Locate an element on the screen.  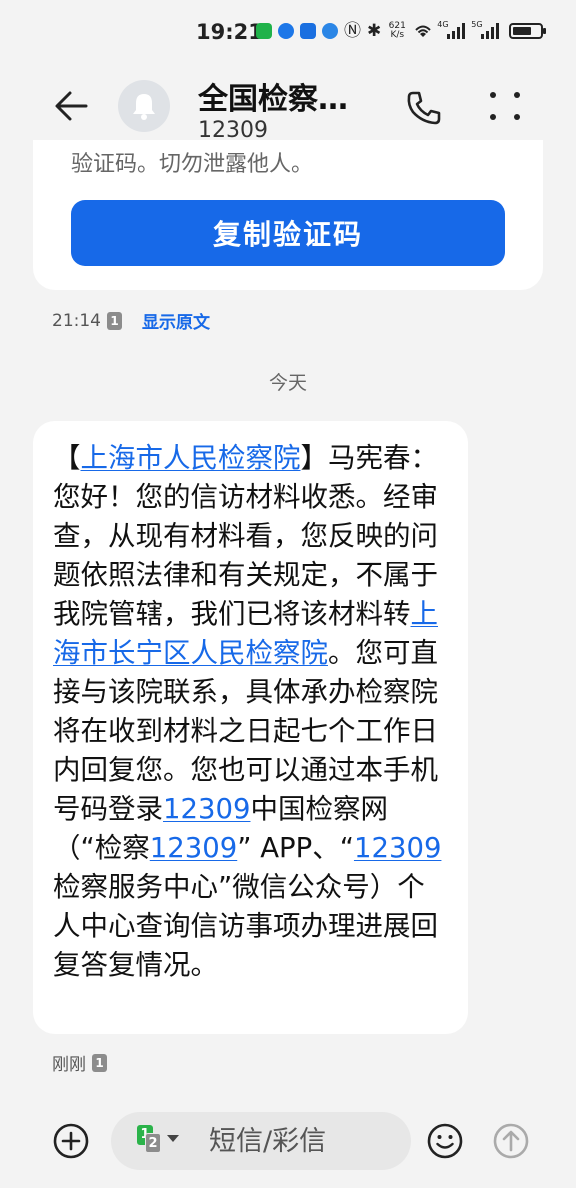
bell-icon is located at coordinates (144, 107).